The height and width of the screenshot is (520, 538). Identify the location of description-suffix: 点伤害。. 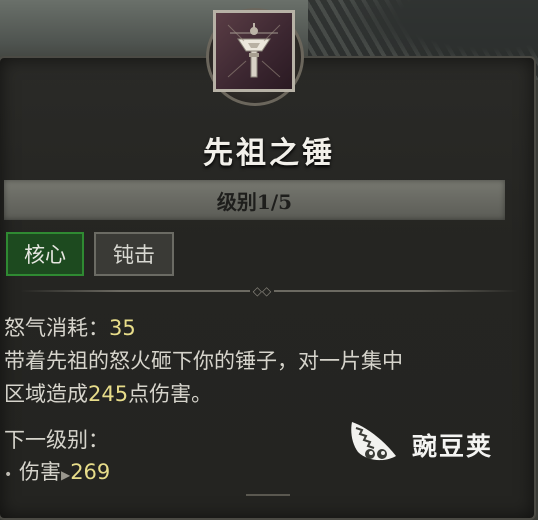
(170, 394).